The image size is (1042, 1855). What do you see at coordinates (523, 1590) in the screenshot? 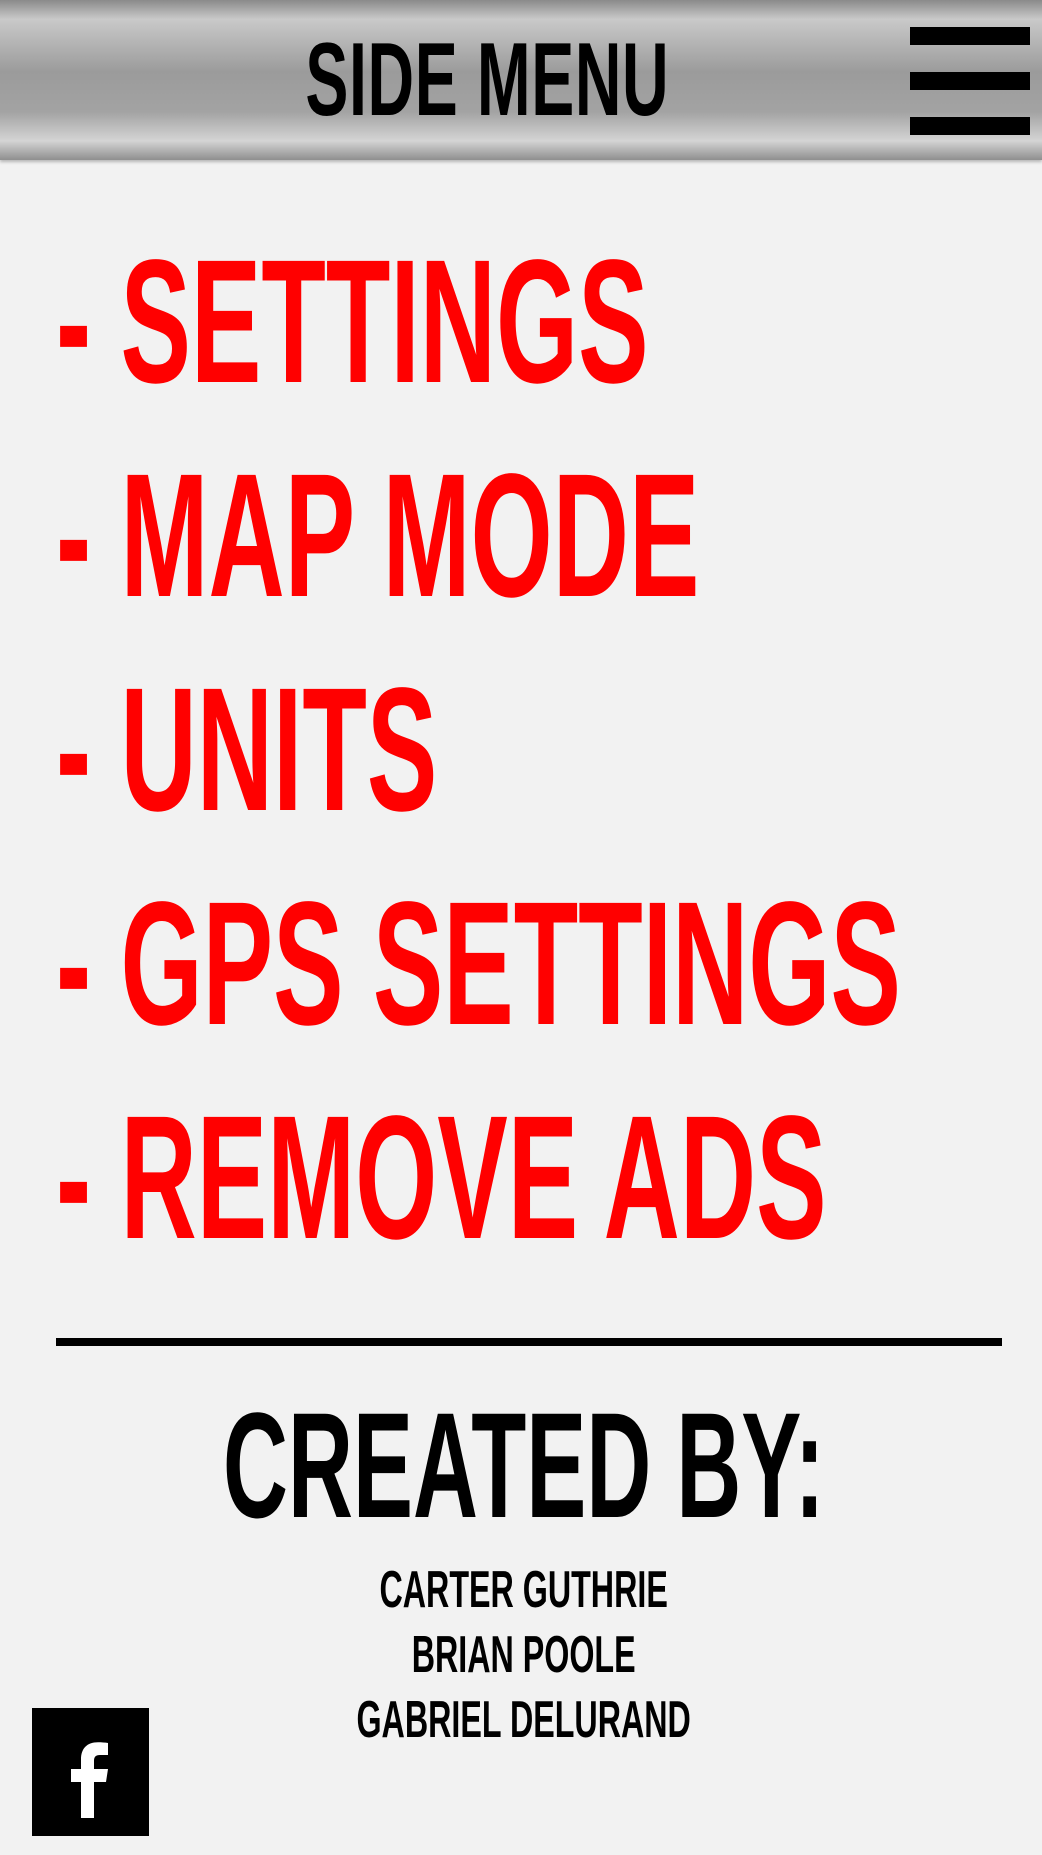
I see `credit-name: CARTER GUTHRIE` at bounding box center [523, 1590].